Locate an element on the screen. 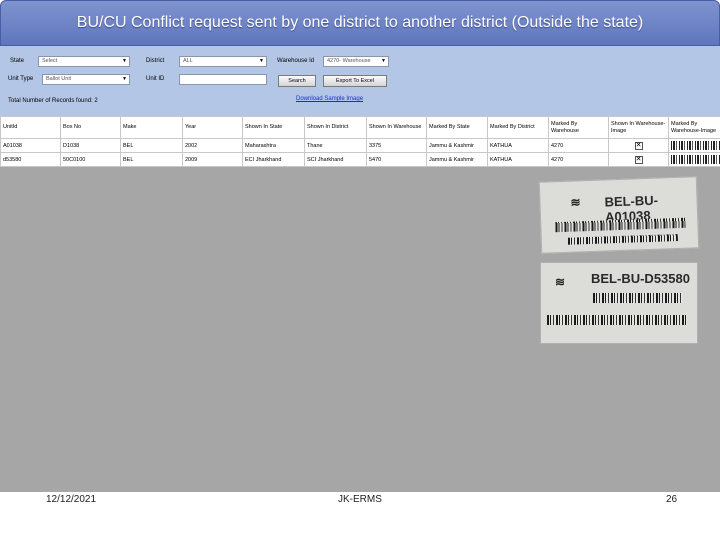 The height and width of the screenshot is (540, 720). barcode-photo: ≋ BEL-BU-A01038 is located at coordinates (619, 215).